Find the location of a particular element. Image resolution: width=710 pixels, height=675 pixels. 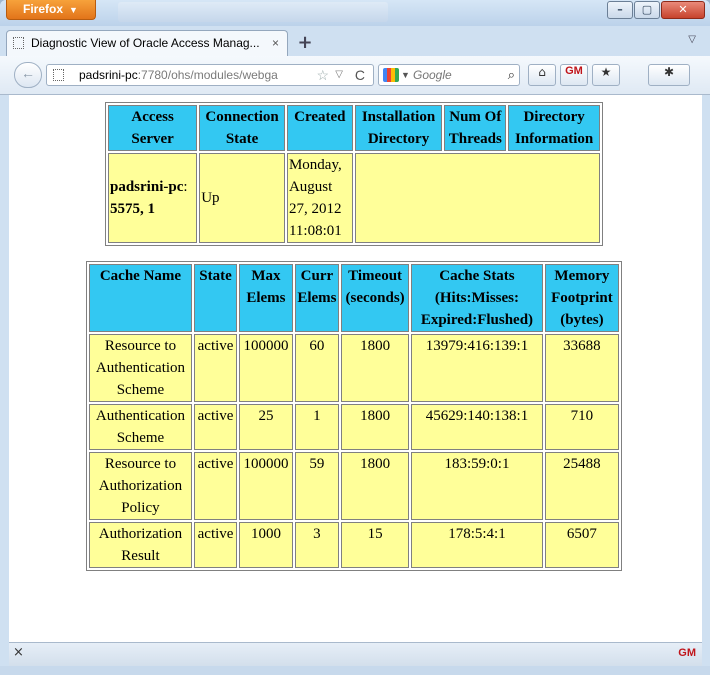

cell-curr-elems: 3 is located at coordinates (317, 545).